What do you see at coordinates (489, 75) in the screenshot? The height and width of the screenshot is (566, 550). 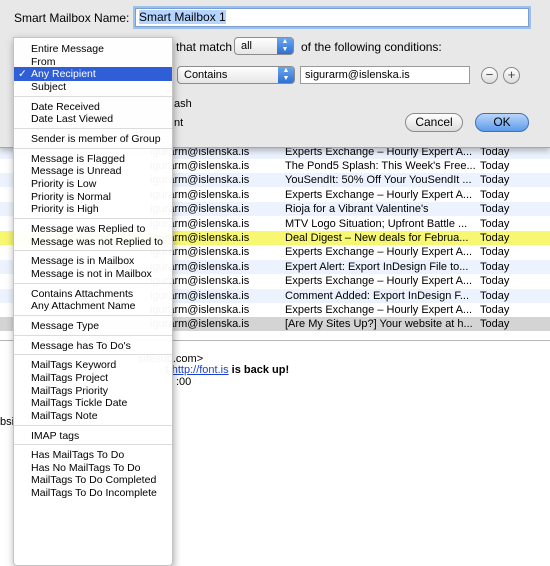 I see `remove-condition-button: −` at bounding box center [489, 75].